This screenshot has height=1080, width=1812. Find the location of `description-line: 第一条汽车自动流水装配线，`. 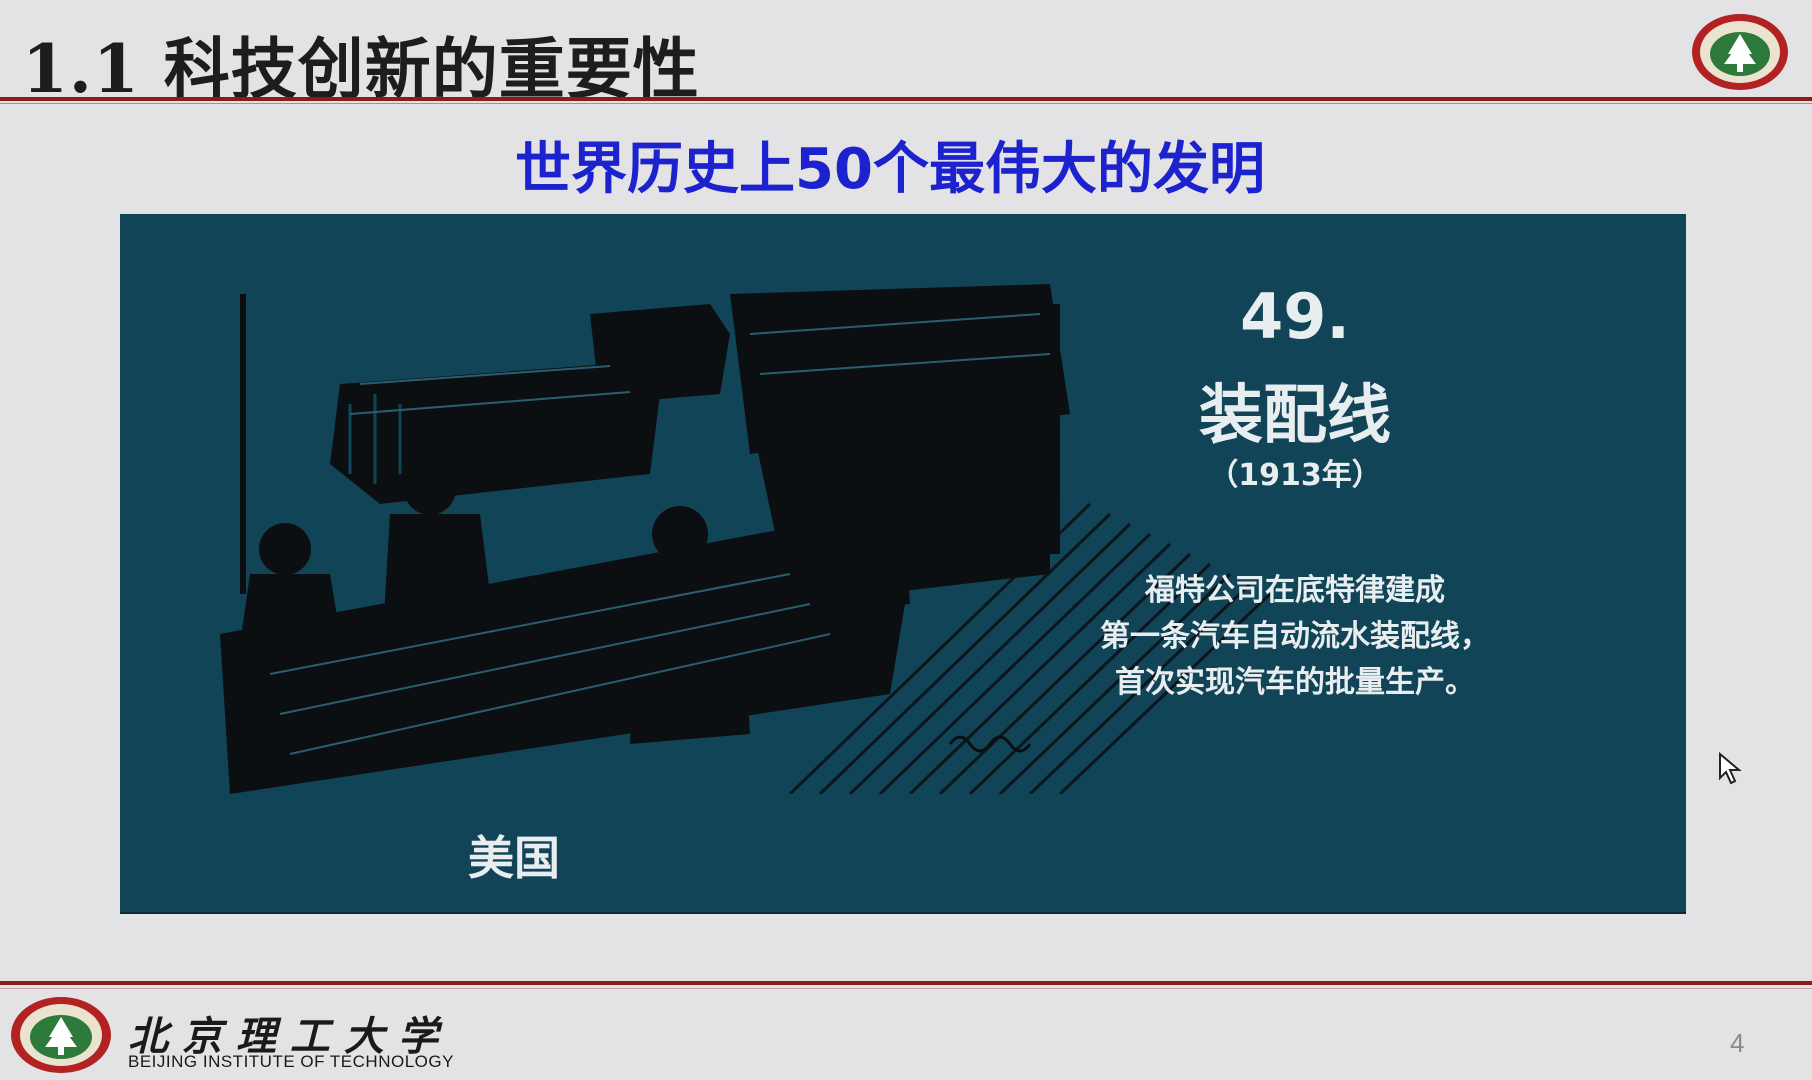

description-line: 第一条汽车自动流水装配线， is located at coordinates (1295, 636).